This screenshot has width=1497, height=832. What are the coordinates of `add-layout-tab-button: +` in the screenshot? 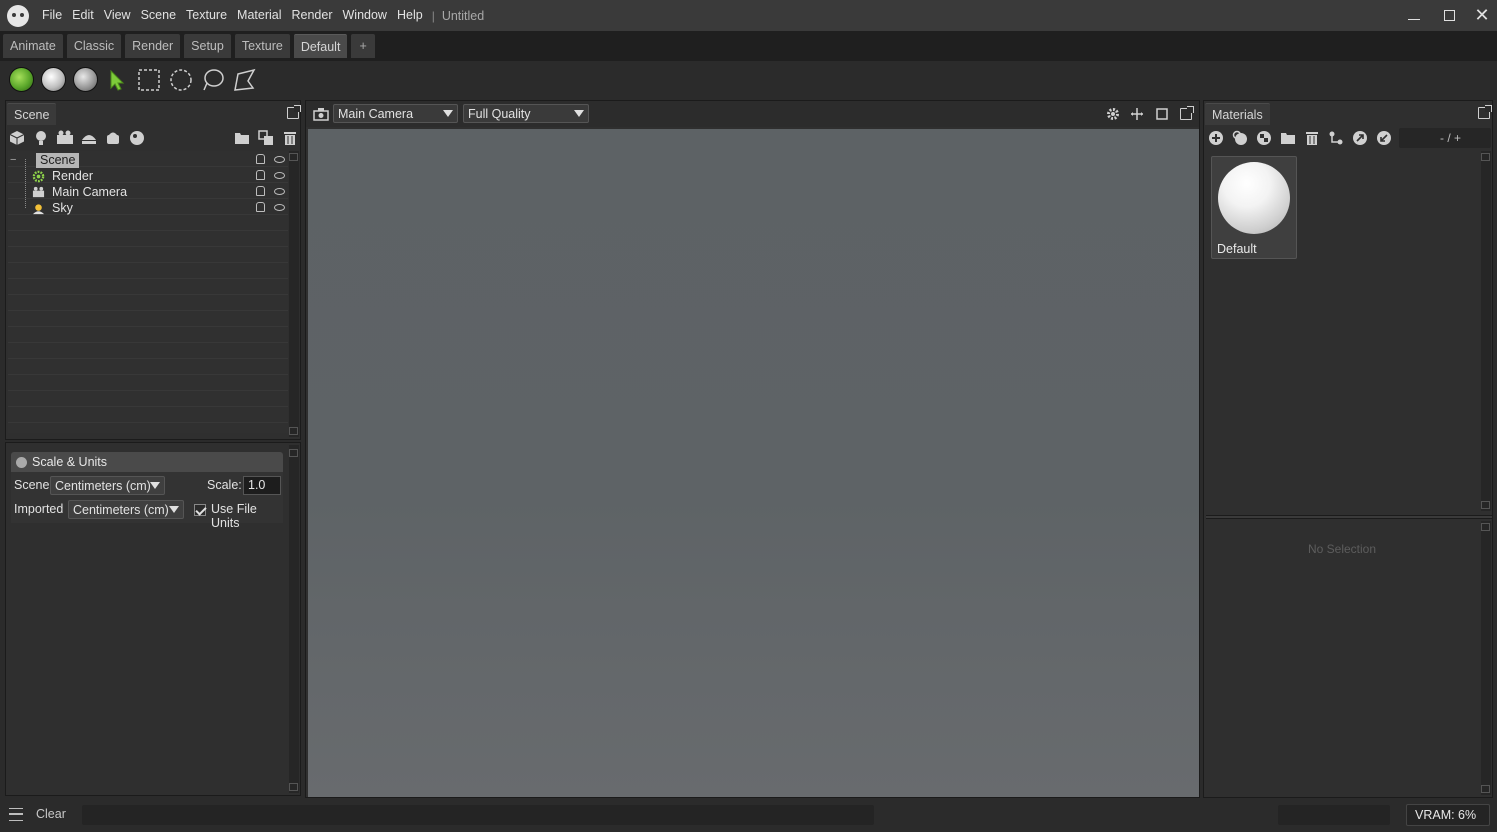 It's located at (363, 46).